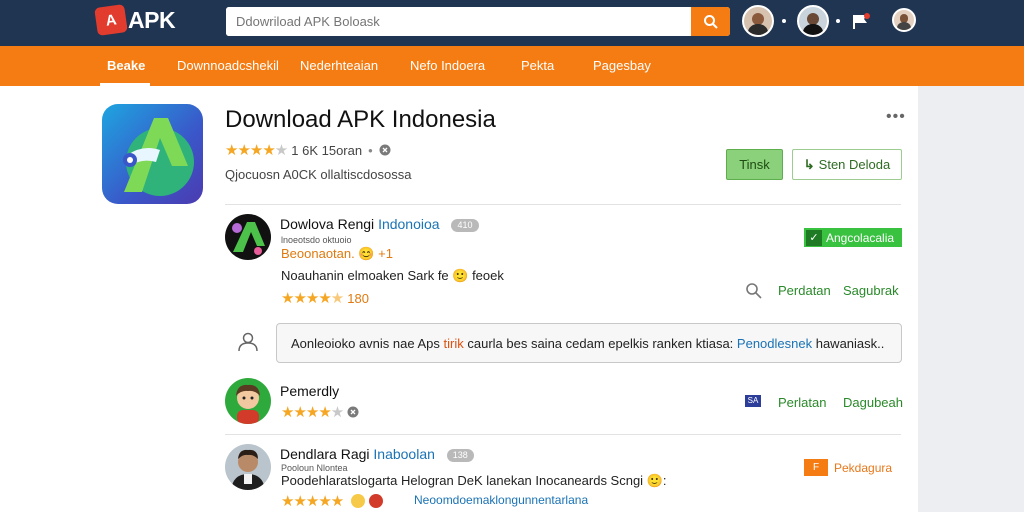 This screenshot has height=512, width=1024. What do you see at coordinates (774, 343) in the screenshot?
I see `comment-link: Penodlesnek` at bounding box center [774, 343].